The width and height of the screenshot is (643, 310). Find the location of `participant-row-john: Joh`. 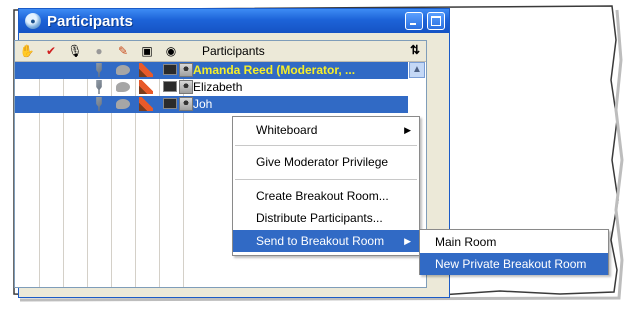

participant-row-john: Joh is located at coordinates (211, 104).